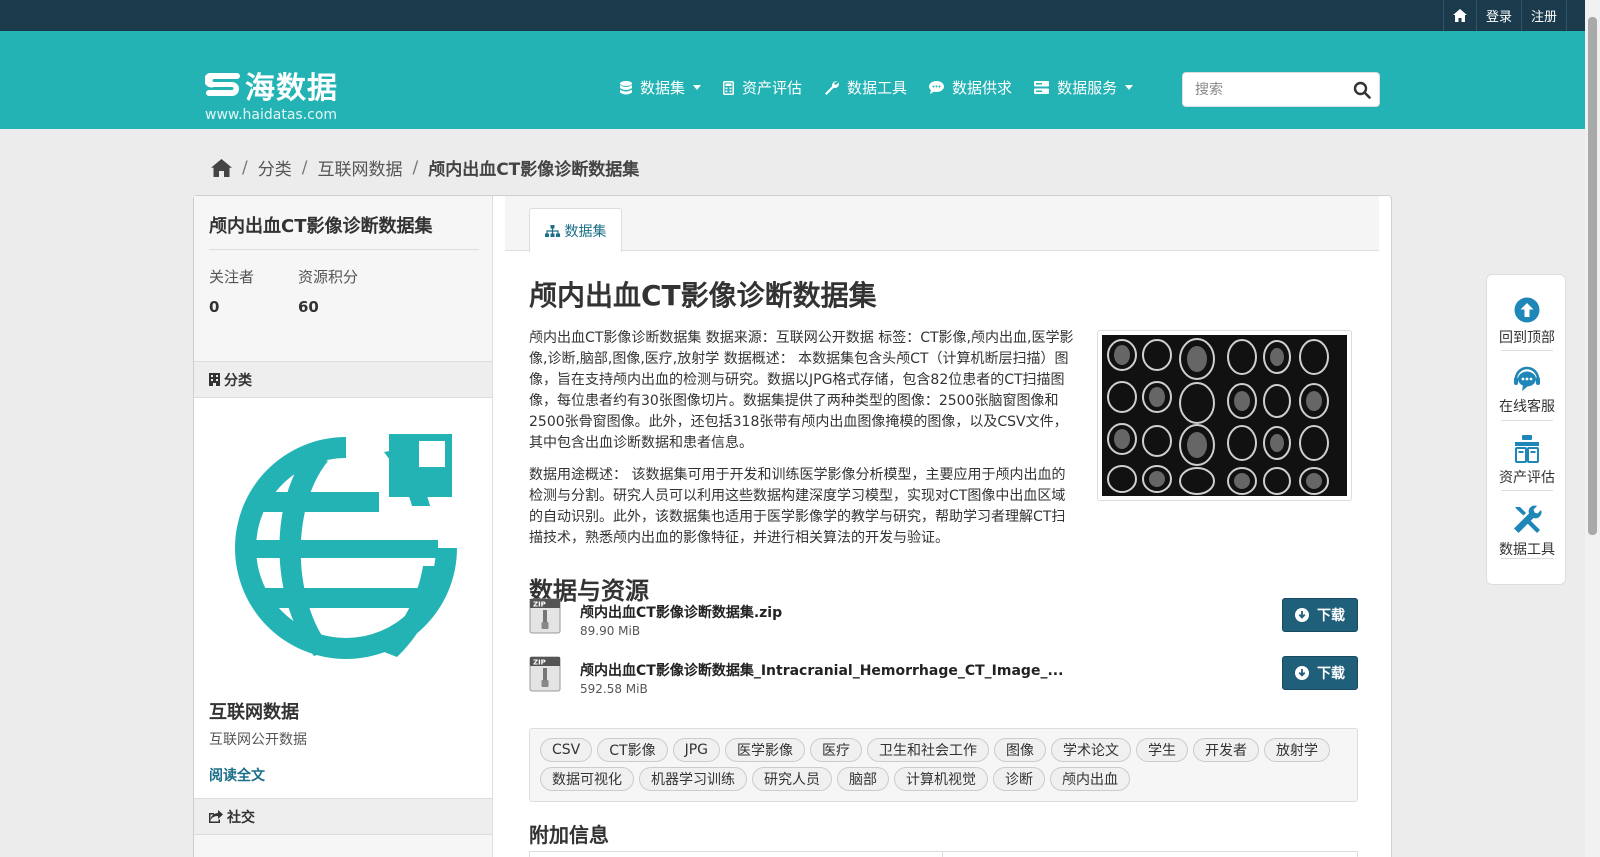 This screenshot has height=857, width=1600. What do you see at coordinates (1084, 87) in the screenshot?
I see `nav-data-services: 数据服务` at bounding box center [1084, 87].